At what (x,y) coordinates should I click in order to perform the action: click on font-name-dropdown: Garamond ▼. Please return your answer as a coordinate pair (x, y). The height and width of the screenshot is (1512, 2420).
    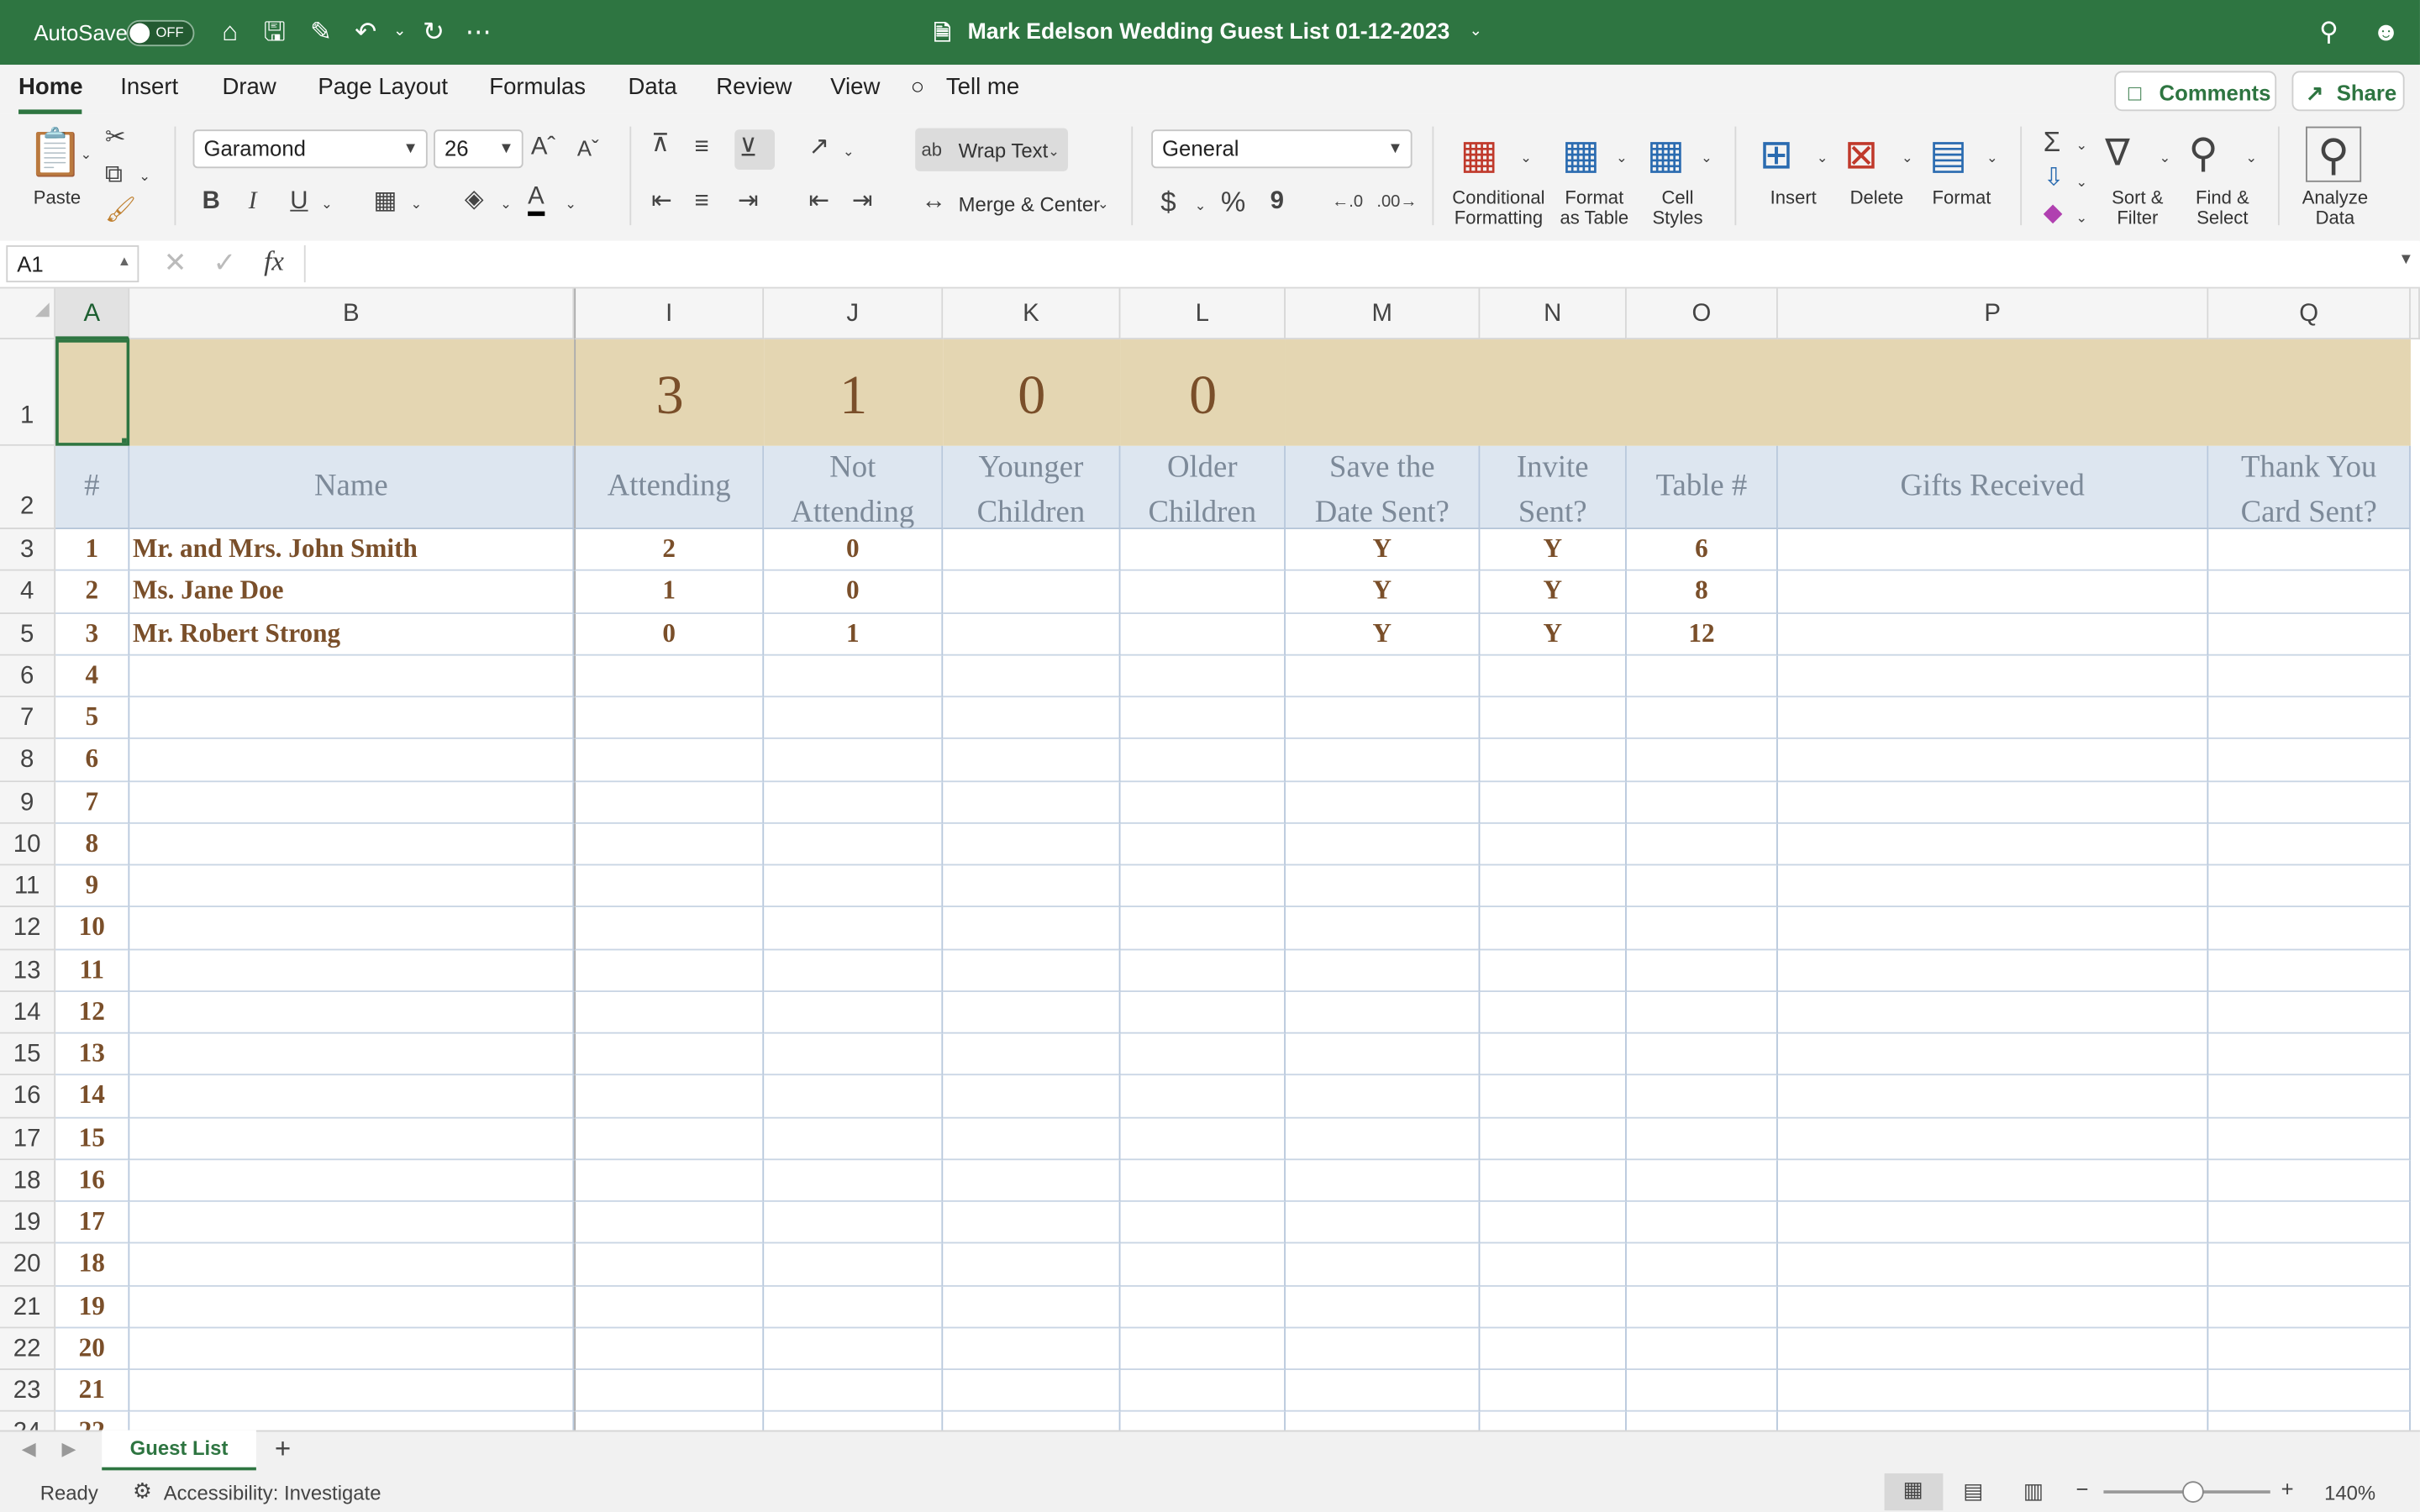
    Looking at the image, I should click on (310, 149).